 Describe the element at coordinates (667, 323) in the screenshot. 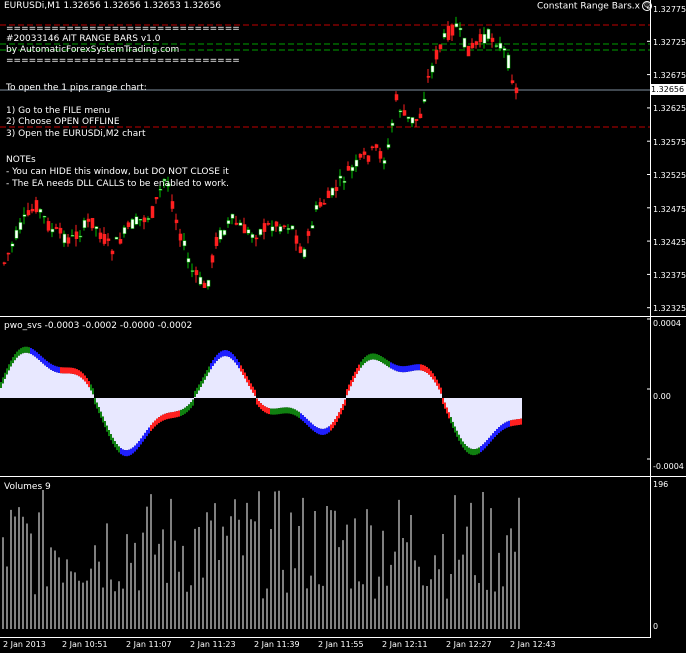

I see `indicator-axis-label: 0.0004` at that location.